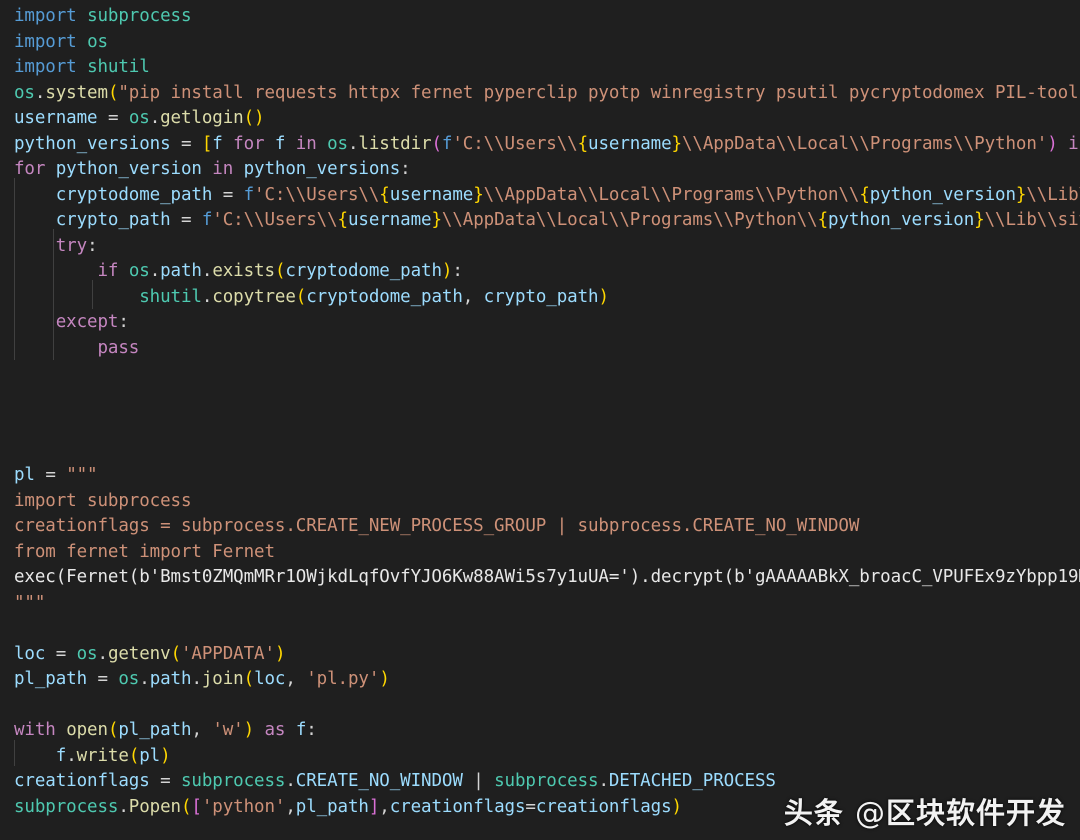 Image resolution: width=1080 pixels, height=840 pixels. What do you see at coordinates (870, 813) in the screenshot?
I see `watermark-at-symbol: @` at bounding box center [870, 813].